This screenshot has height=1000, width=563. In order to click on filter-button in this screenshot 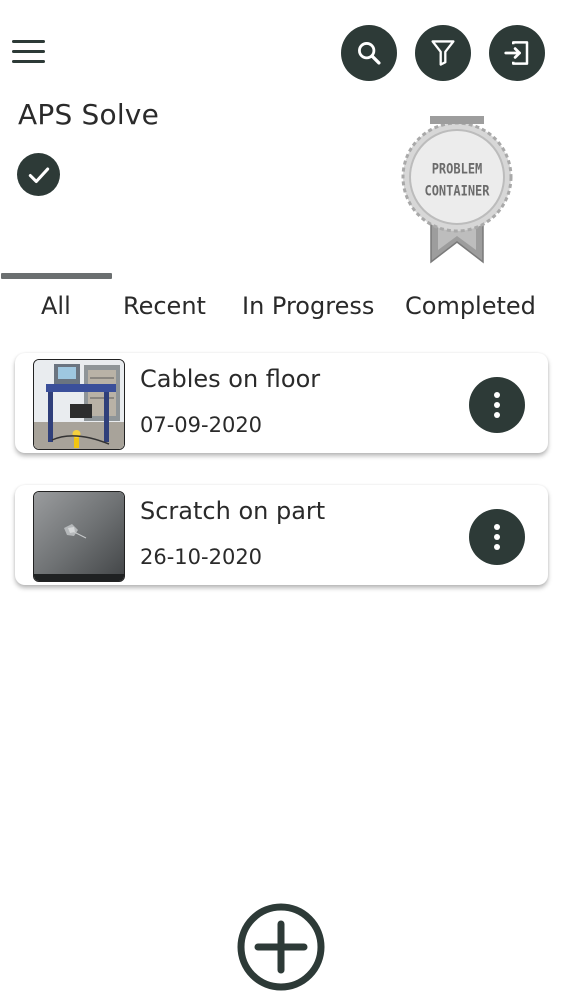, I will do `click(443, 53)`.